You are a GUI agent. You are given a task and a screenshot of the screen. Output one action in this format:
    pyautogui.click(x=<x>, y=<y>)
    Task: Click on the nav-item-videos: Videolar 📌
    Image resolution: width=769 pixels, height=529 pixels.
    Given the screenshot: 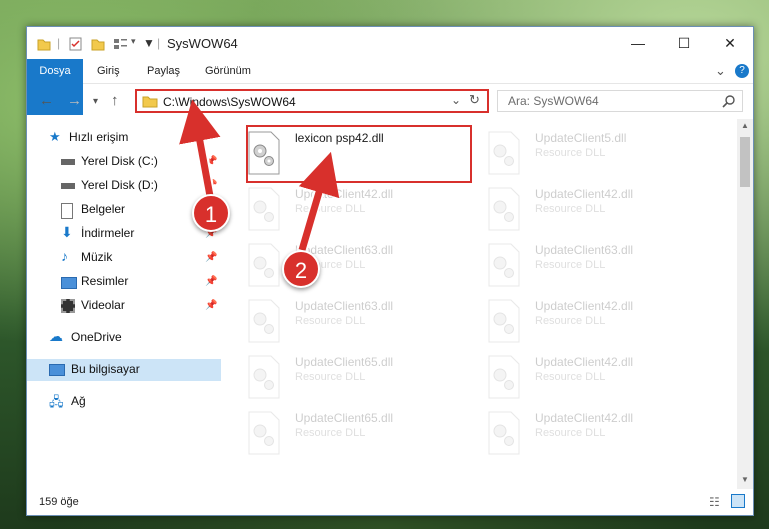 What is the action you would take?
    pyautogui.click(x=124, y=306)
    